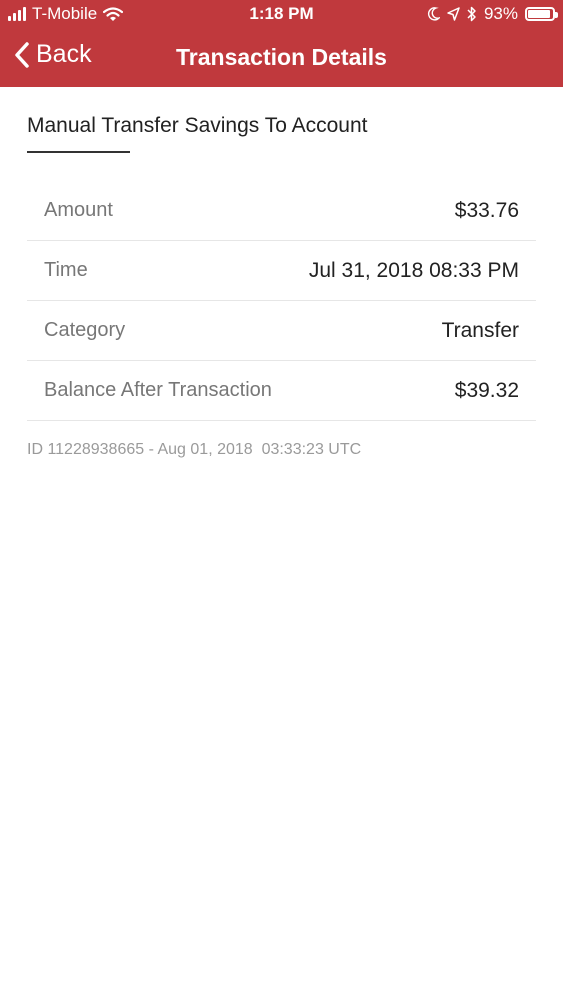 Image resolution: width=563 pixels, height=1000 pixels. I want to click on description-underline, so click(78, 152).